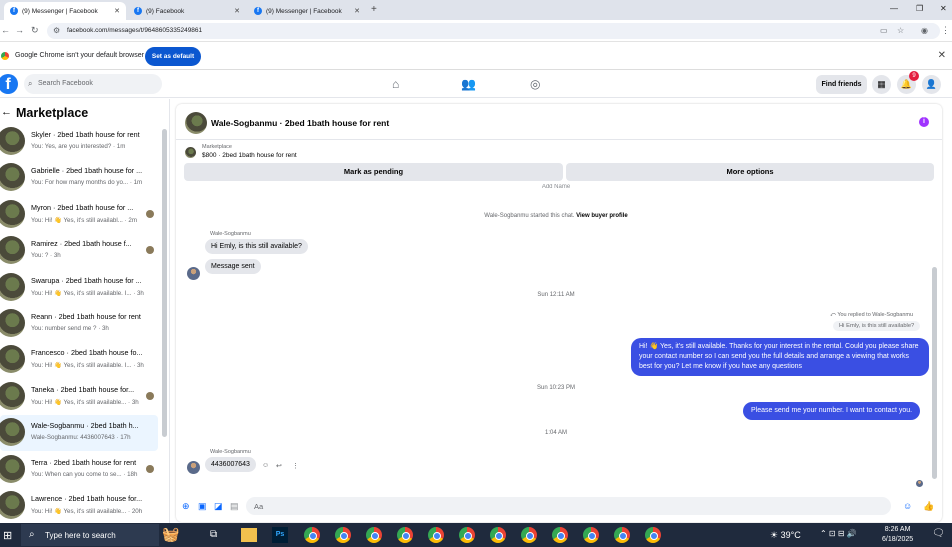  What do you see at coordinates (568, 506) in the screenshot?
I see `message-input: Aa` at bounding box center [568, 506].